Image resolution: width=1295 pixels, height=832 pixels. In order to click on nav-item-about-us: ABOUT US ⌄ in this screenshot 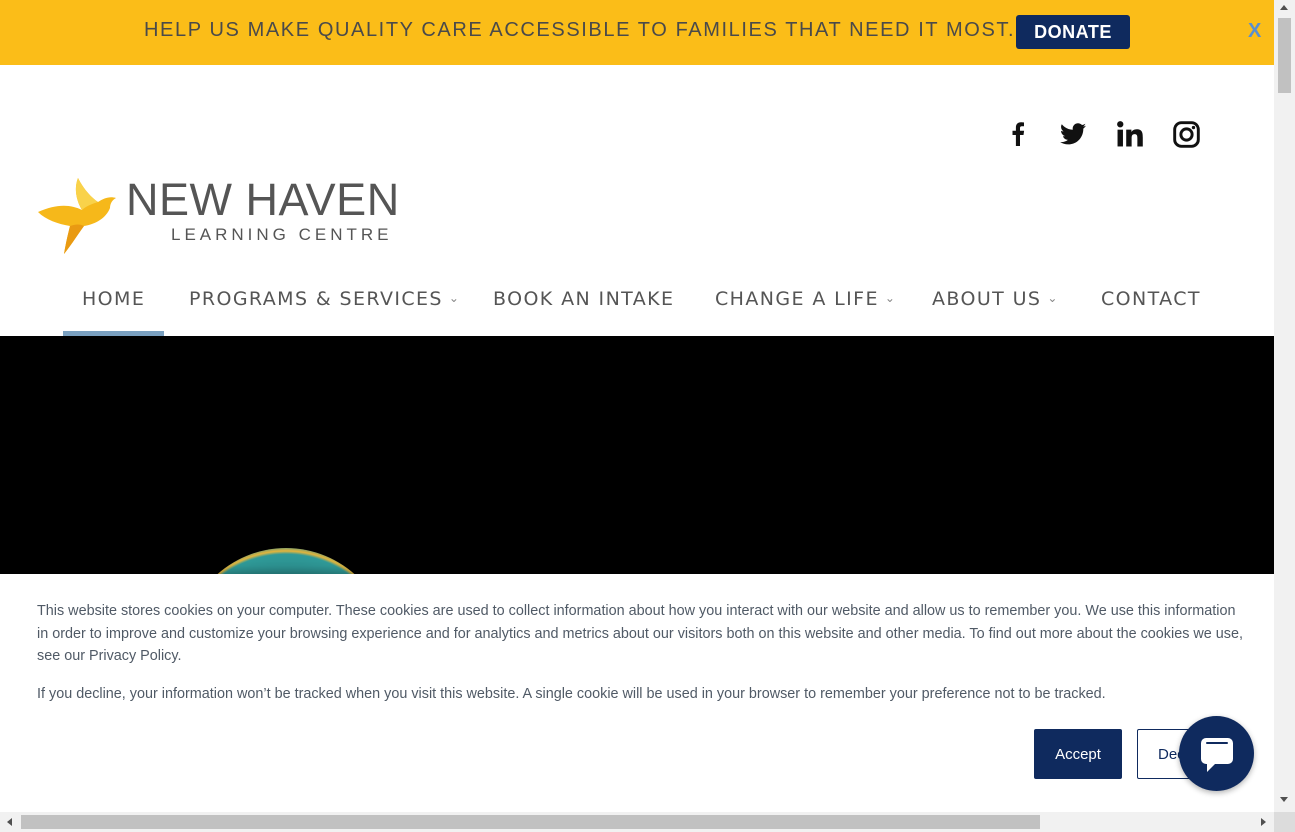, I will do `click(995, 299)`.